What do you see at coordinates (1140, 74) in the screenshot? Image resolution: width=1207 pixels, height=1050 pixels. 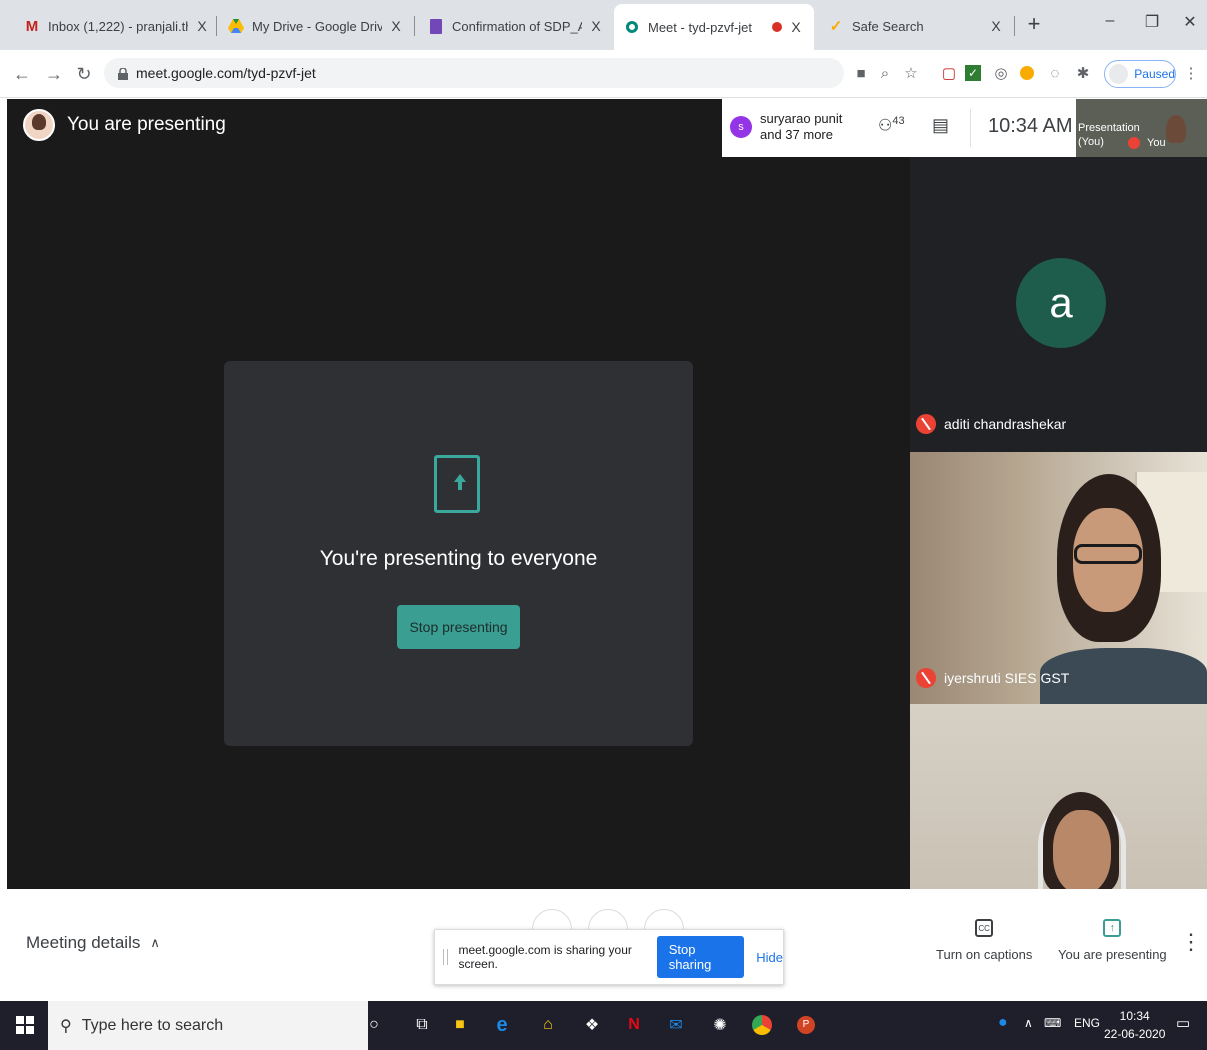 I see `profile-paused-button: Paused` at bounding box center [1140, 74].